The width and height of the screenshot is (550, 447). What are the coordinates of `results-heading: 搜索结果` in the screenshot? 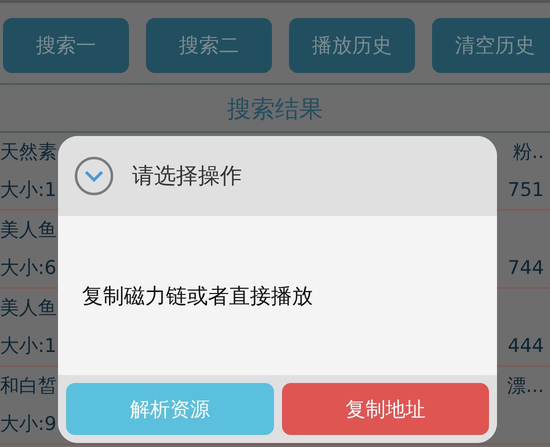 It's located at (275, 109).